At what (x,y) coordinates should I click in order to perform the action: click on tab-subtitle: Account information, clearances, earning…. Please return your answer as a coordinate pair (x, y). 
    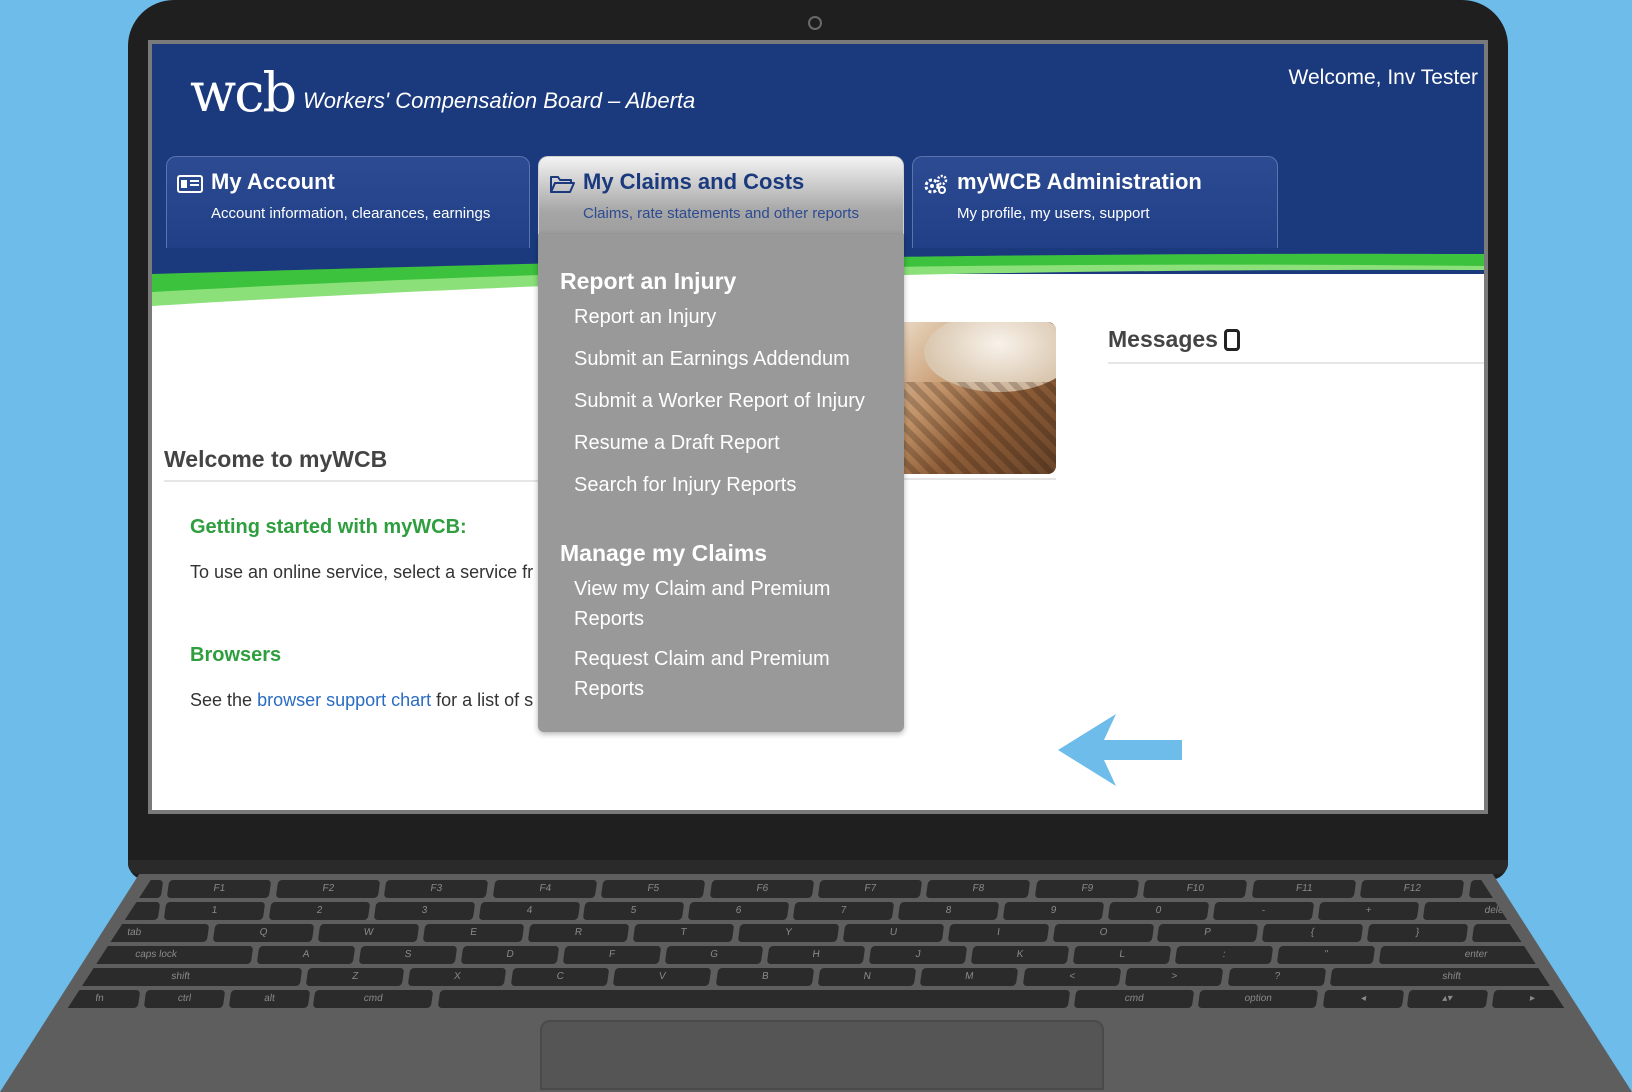
    Looking at the image, I should click on (351, 213).